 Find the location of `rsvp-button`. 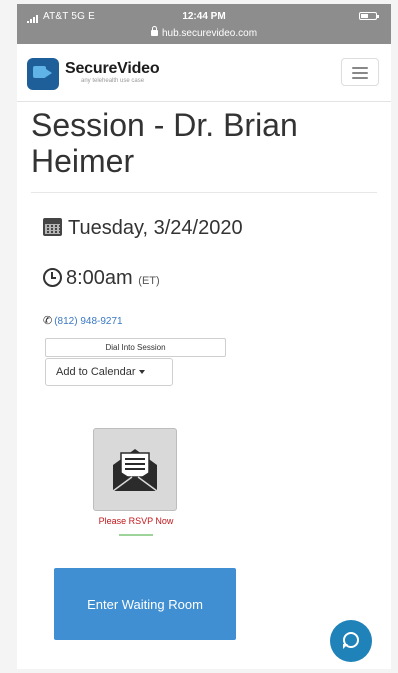

rsvp-button is located at coordinates (135, 469).